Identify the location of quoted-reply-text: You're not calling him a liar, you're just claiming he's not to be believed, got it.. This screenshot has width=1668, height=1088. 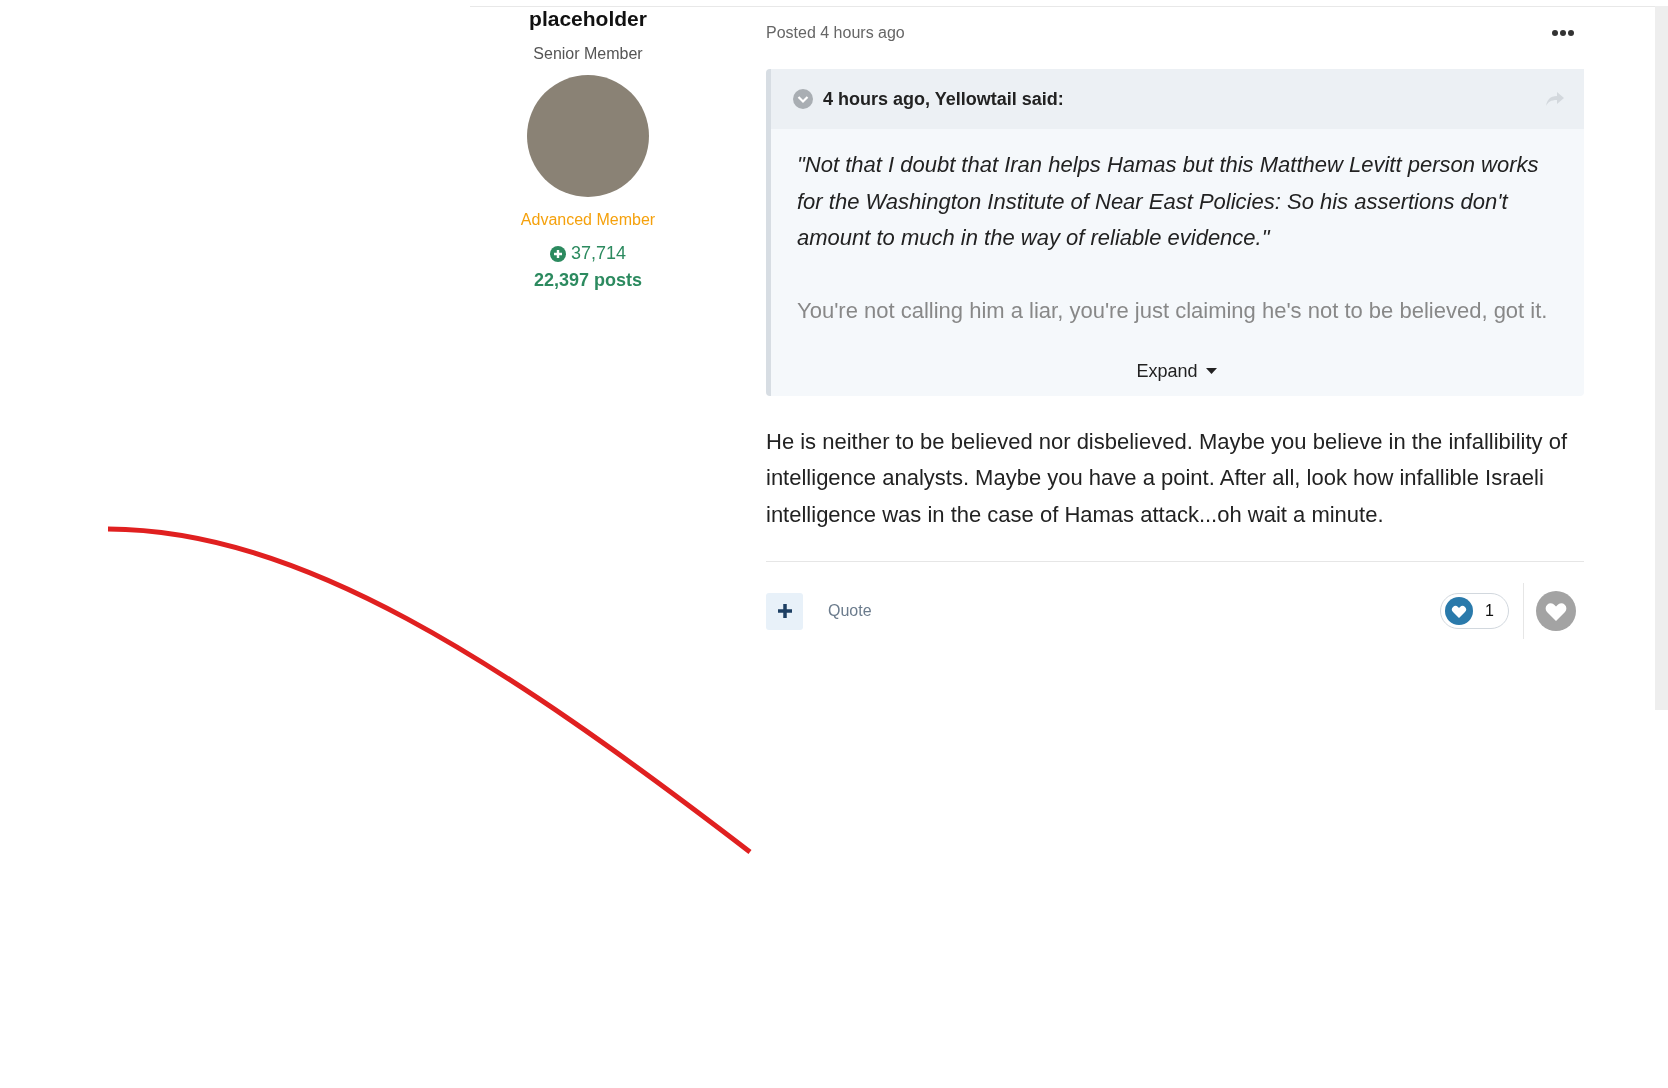
(1173, 310).